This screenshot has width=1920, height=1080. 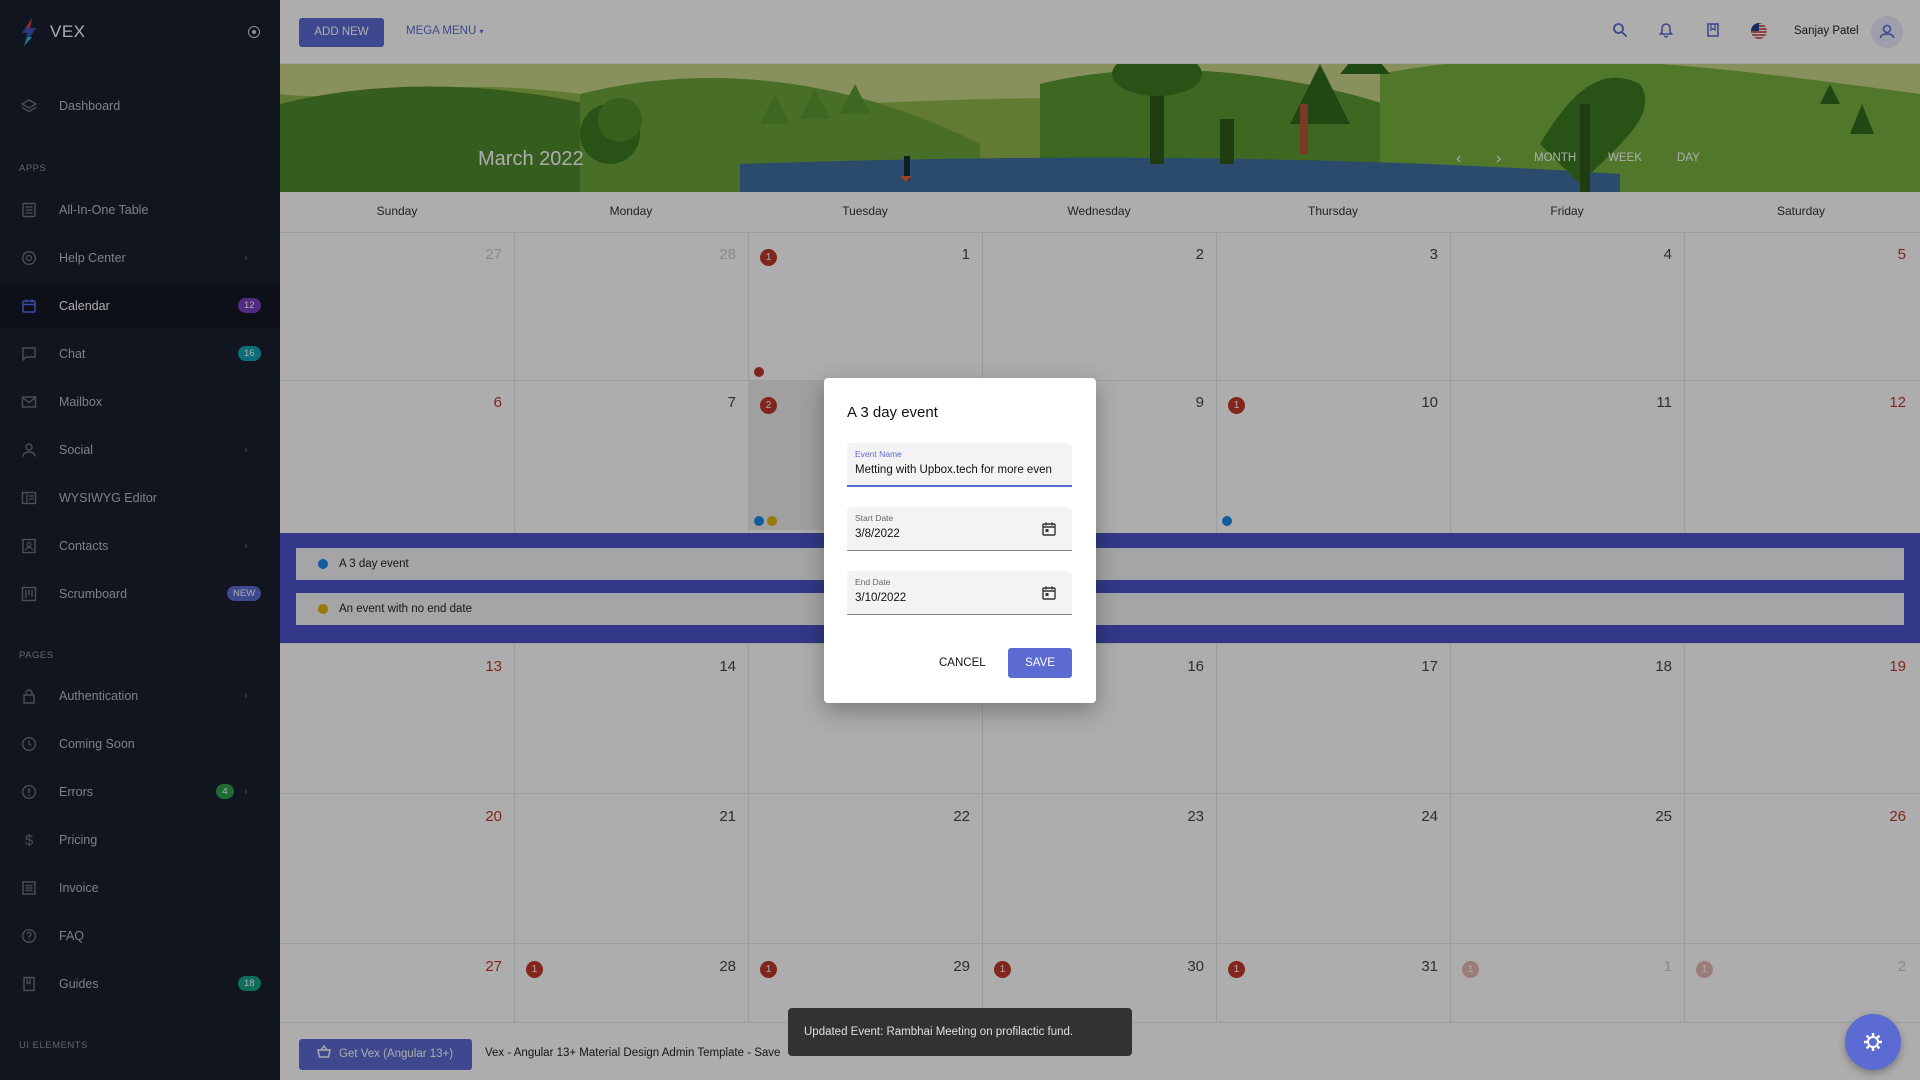 What do you see at coordinates (892, 412) in the screenshot?
I see `dialog-title: A 3 day event` at bounding box center [892, 412].